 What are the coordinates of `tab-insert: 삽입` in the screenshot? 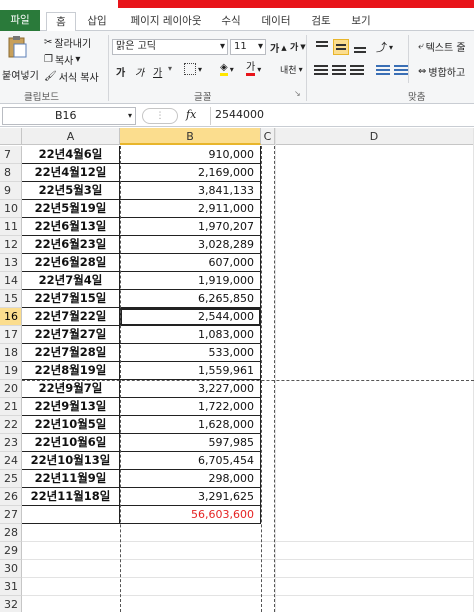 It's located at (97, 21).